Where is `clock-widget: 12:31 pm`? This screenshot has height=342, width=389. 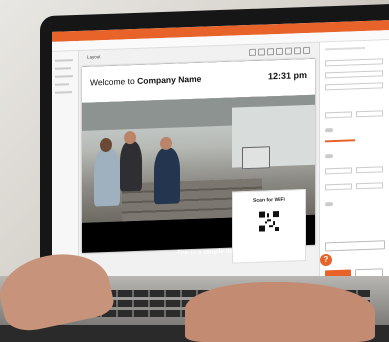 clock-widget: 12:31 pm is located at coordinates (287, 75).